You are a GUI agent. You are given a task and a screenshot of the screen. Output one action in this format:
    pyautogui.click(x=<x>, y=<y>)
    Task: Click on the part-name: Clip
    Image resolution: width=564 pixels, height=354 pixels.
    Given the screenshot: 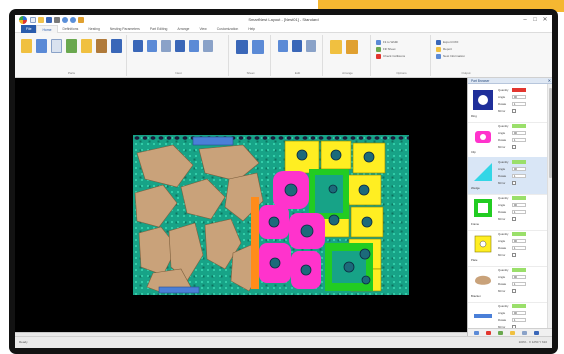 What is the action you would take?
    pyautogui.click(x=473, y=152)
    